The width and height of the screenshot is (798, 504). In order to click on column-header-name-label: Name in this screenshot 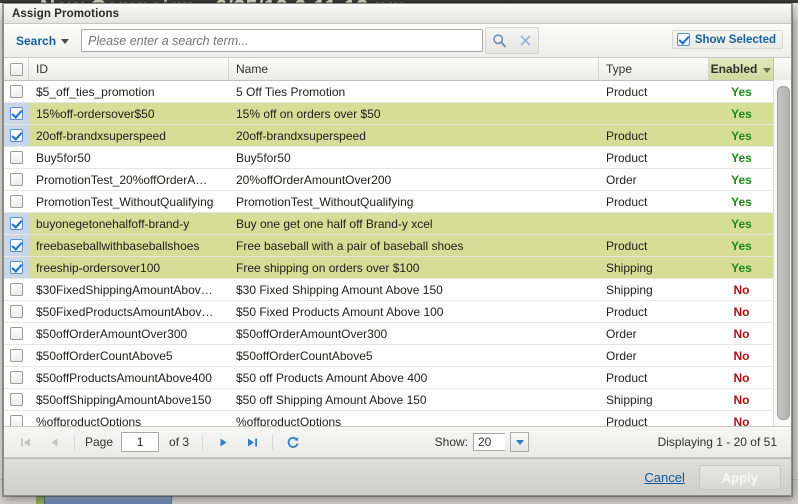, I will do `click(252, 69)`.